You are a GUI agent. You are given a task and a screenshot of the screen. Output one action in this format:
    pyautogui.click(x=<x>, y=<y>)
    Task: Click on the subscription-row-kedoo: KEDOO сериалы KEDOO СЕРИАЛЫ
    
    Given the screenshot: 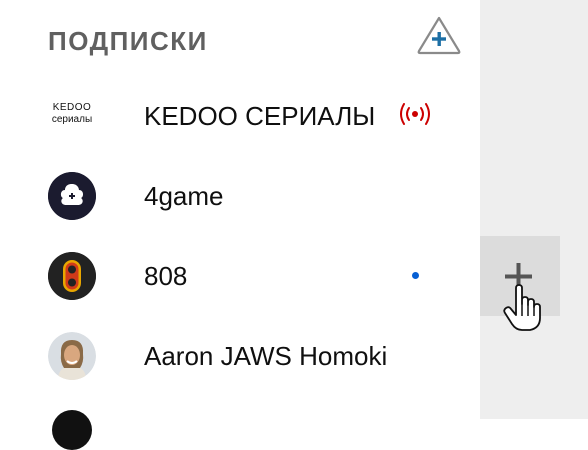 What is the action you would take?
    pyautogui.click(x=240, y=116)
    